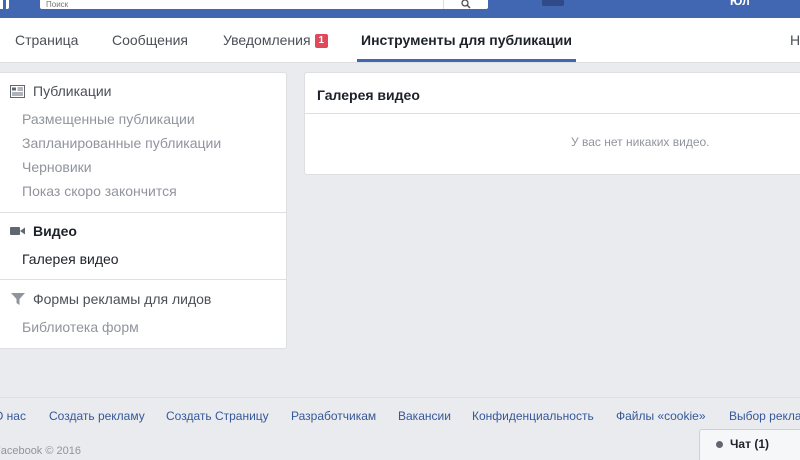  Describe the element at coordinates (533, 416) in the screenshot. I see `footer-link-privacy: Конфиденциальность` at that location.